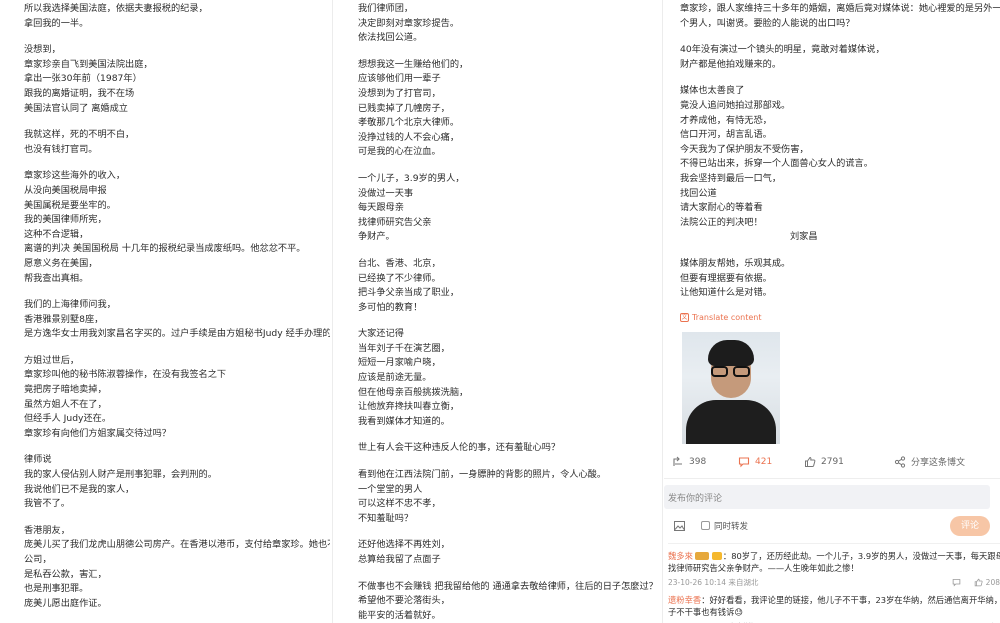  What do you see at coordinates (404, 421) in the screenshot?
I see `text-line: 我看到媒体才知道的。` at bounding box center [404, 421].